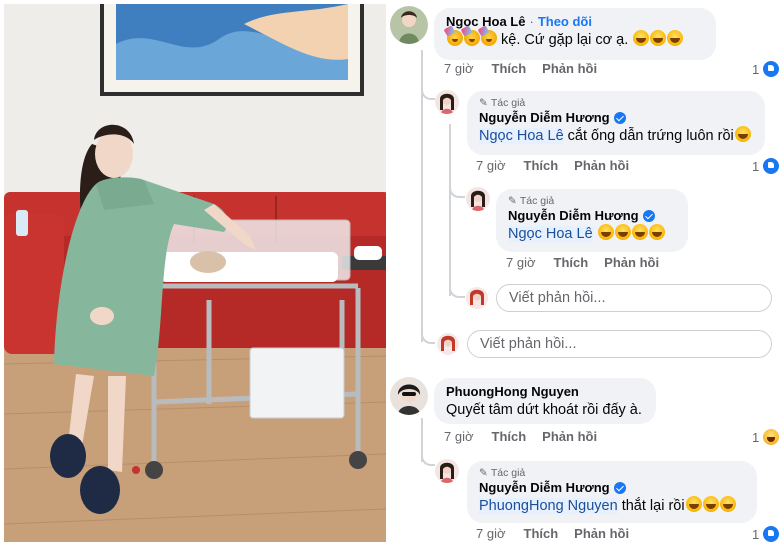 This screenshot has width=780, height=546. Describe the element at coordinates (450, 210) in the screenshot. I see `thread-line` at that location.